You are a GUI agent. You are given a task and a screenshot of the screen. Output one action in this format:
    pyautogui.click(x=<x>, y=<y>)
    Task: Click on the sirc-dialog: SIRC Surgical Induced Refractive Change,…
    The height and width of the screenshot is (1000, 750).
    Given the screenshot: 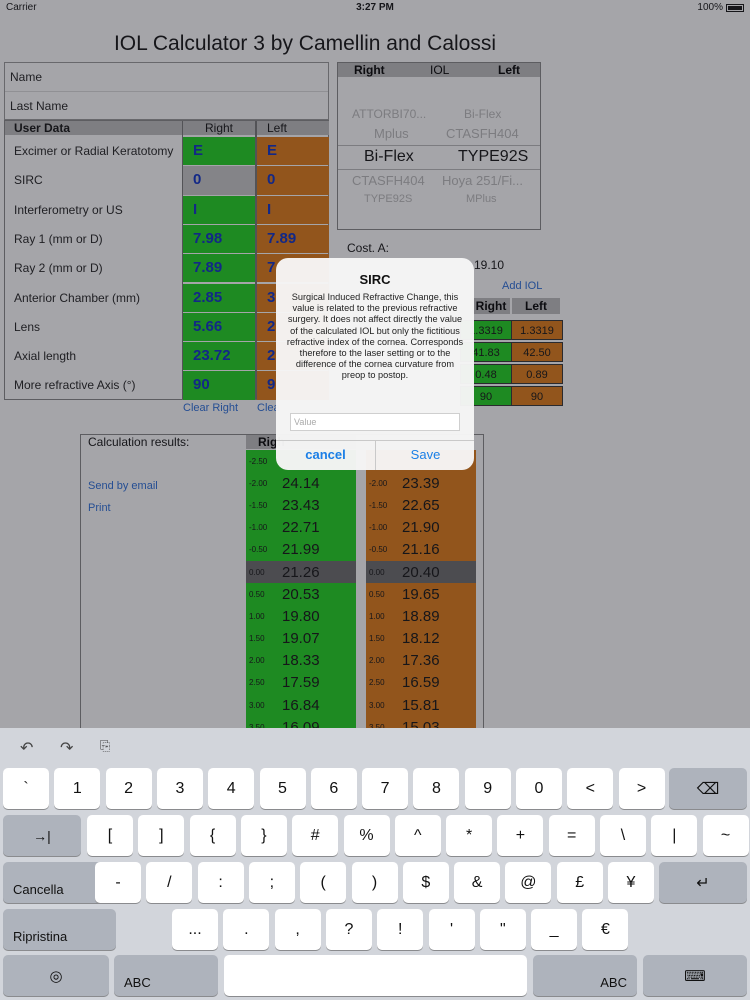 What is the action you would take?
    pyautogui.click(x=375, y=364)
    